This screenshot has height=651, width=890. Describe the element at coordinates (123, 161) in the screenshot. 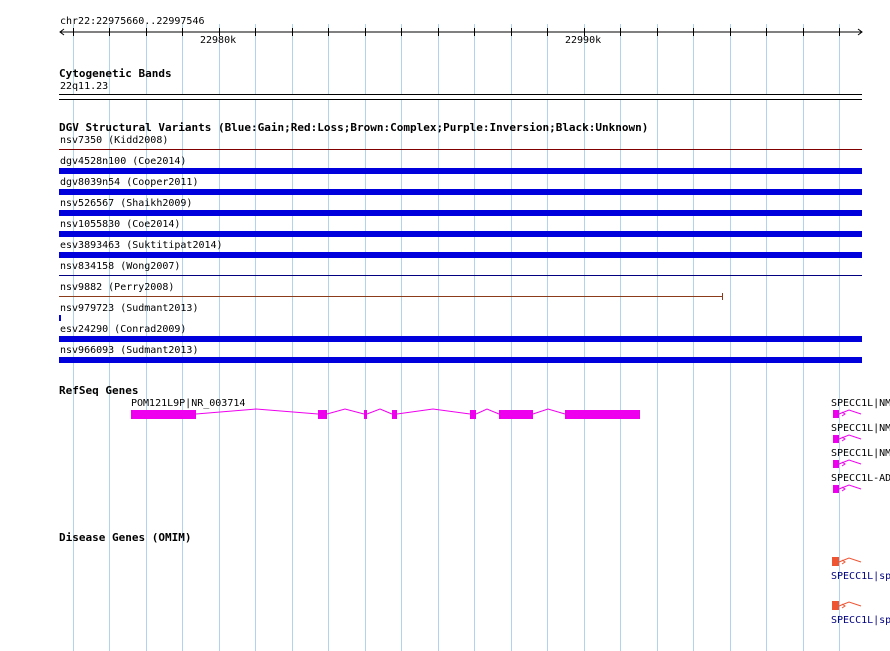

I see `dgv-feature-label: dgv4528n100 (Coe2014)` at that location.